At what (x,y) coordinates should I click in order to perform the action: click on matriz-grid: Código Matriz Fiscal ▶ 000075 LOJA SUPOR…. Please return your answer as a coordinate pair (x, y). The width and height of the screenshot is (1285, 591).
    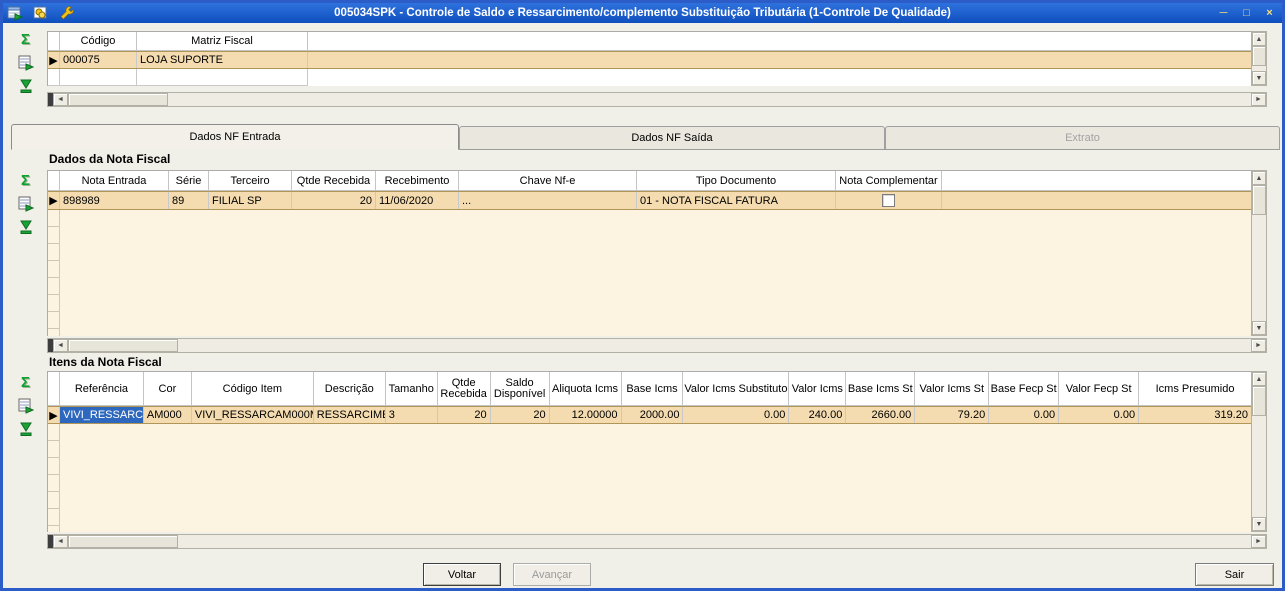
    Looking at the image, I should click on (649, 58).